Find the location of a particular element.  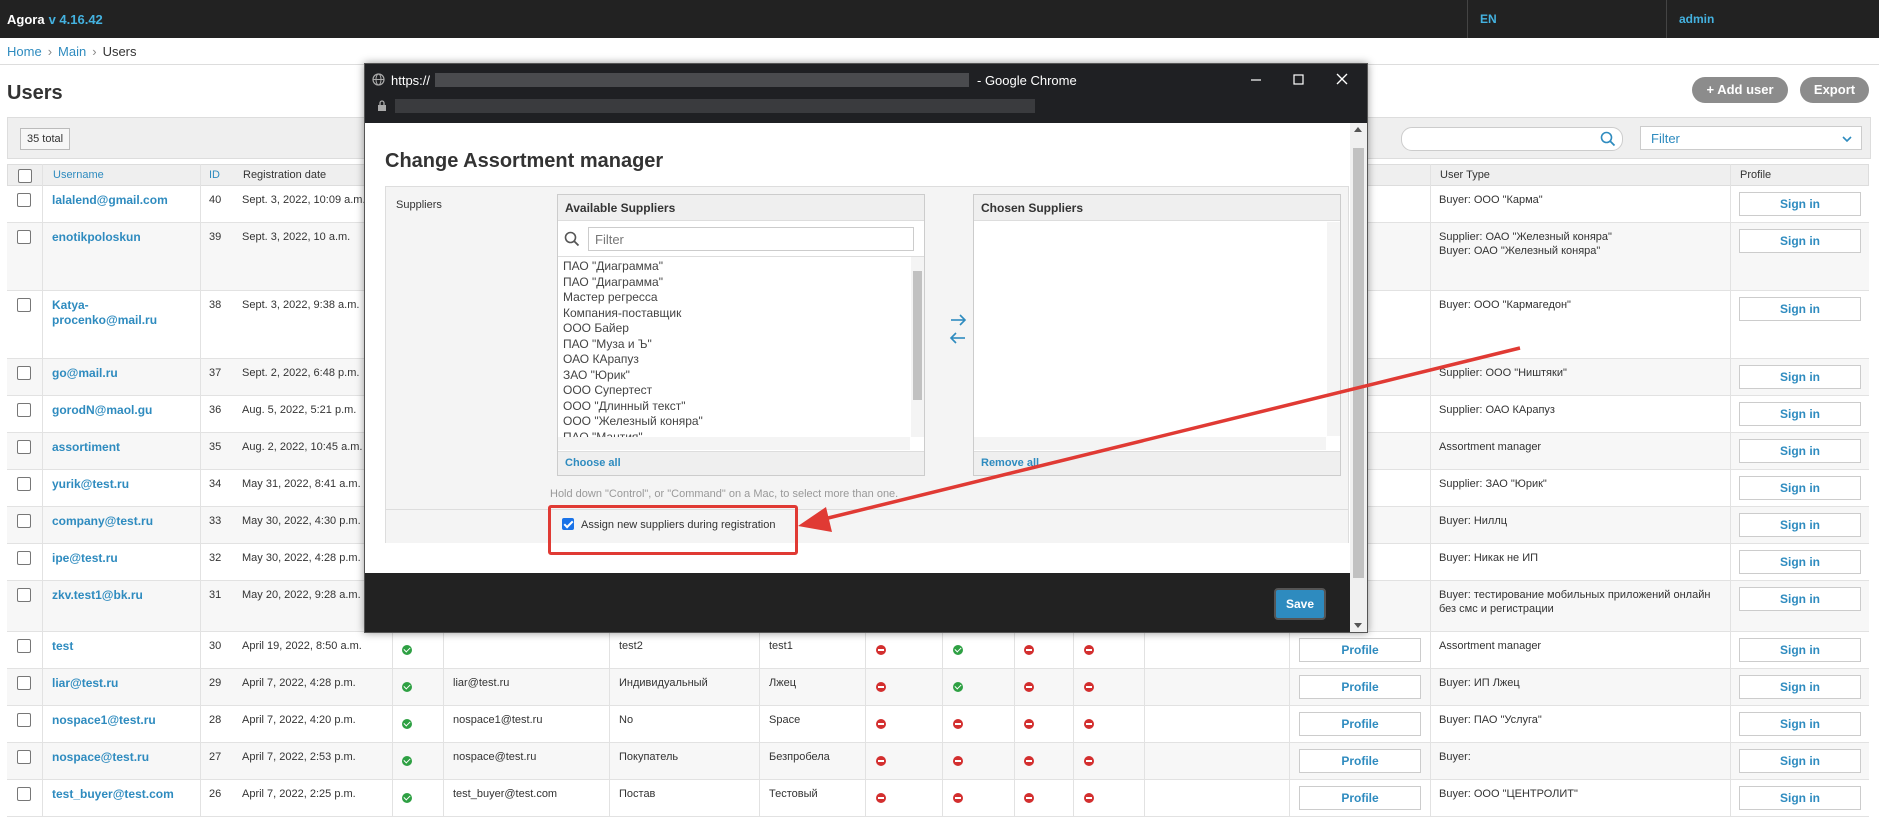

brand: Agora v 4.16.42 is located at coordinates (55, 19).